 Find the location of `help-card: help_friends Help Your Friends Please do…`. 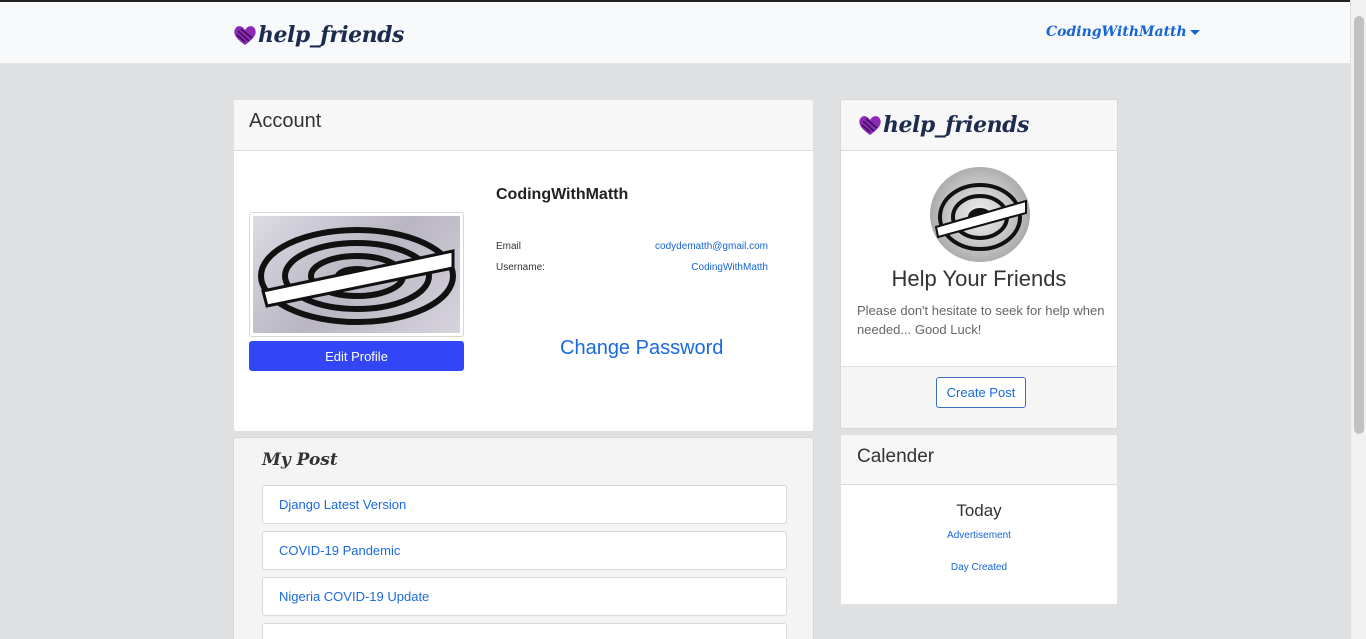

help-card: help_friends Help Your Friends Please do… is located at coordinates (979, 264).